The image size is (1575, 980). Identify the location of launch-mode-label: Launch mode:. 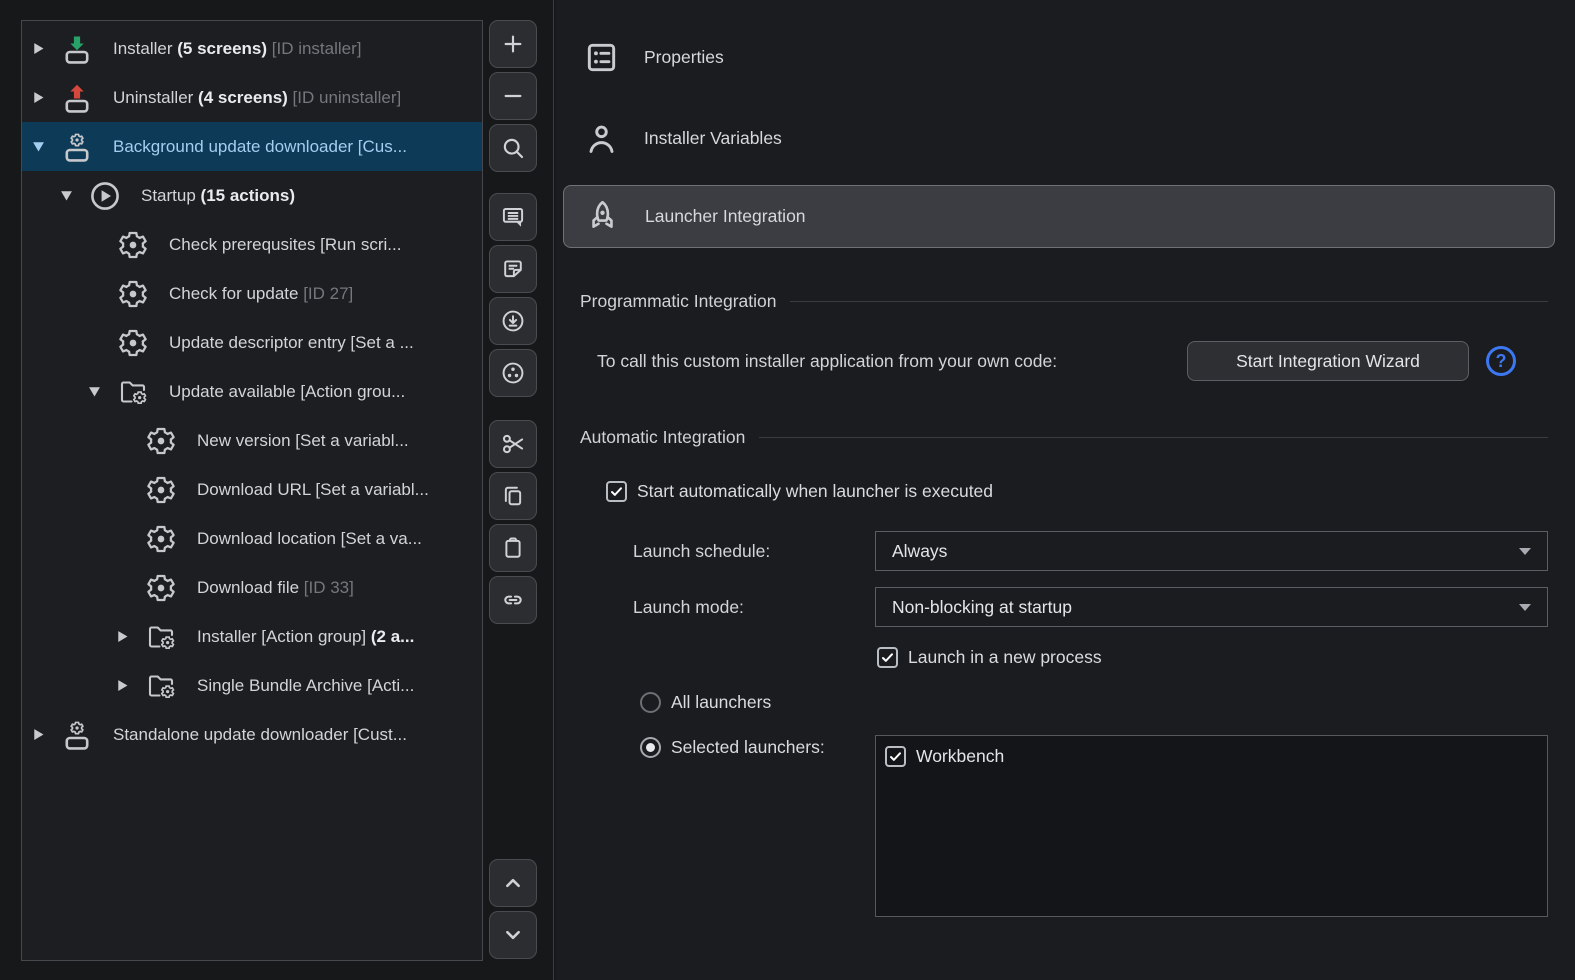
(688, 607).